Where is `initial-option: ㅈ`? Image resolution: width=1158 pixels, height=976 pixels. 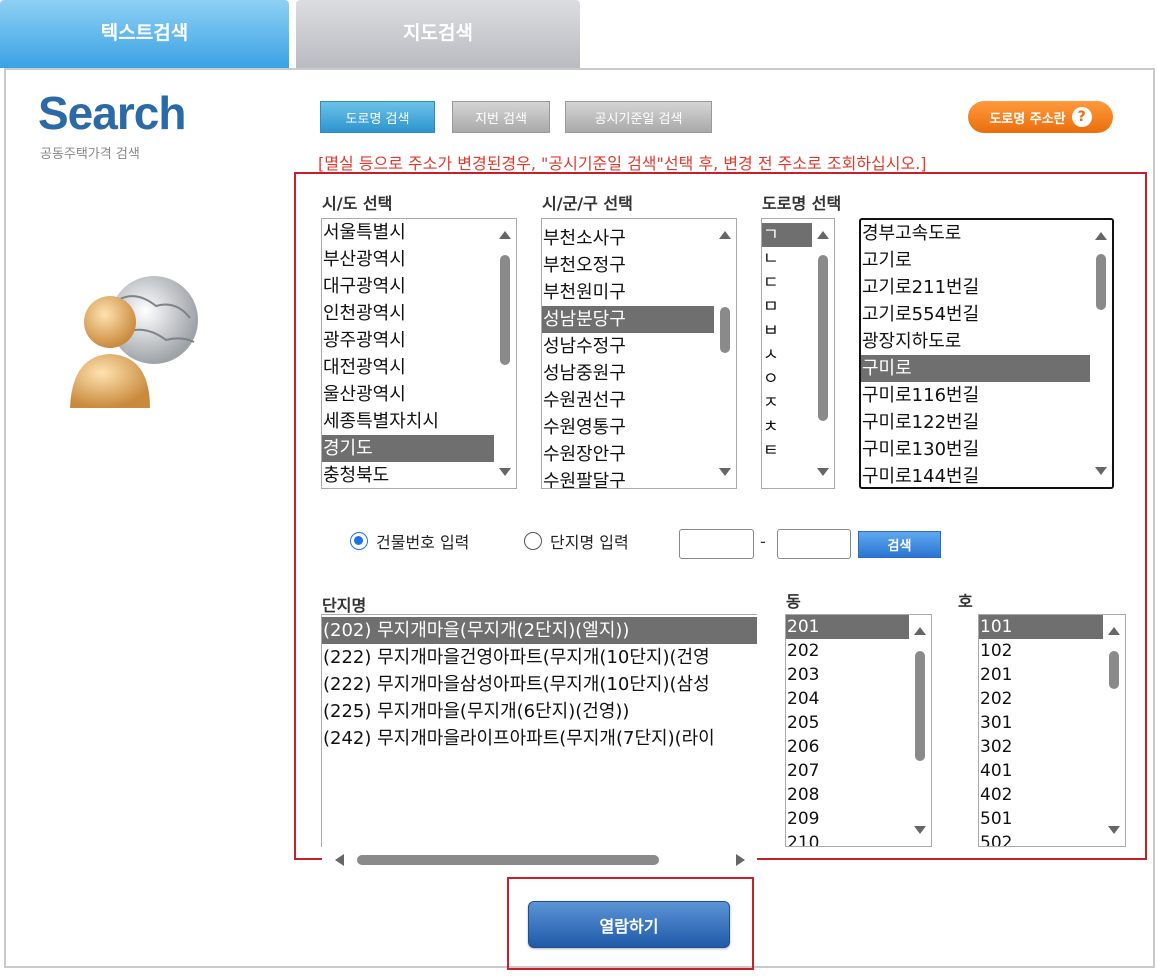 initial-option: ㅈ is located at coordinates (787, 403).